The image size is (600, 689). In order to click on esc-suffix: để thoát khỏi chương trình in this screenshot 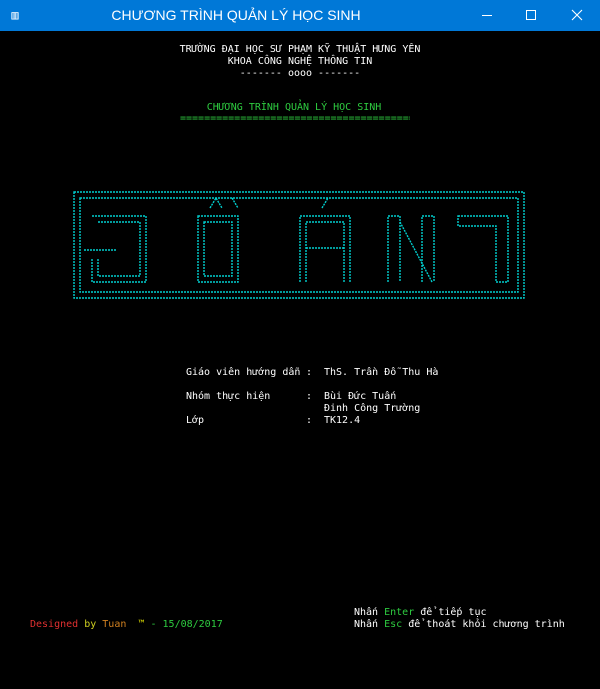, I will do `click(486, 624)`.